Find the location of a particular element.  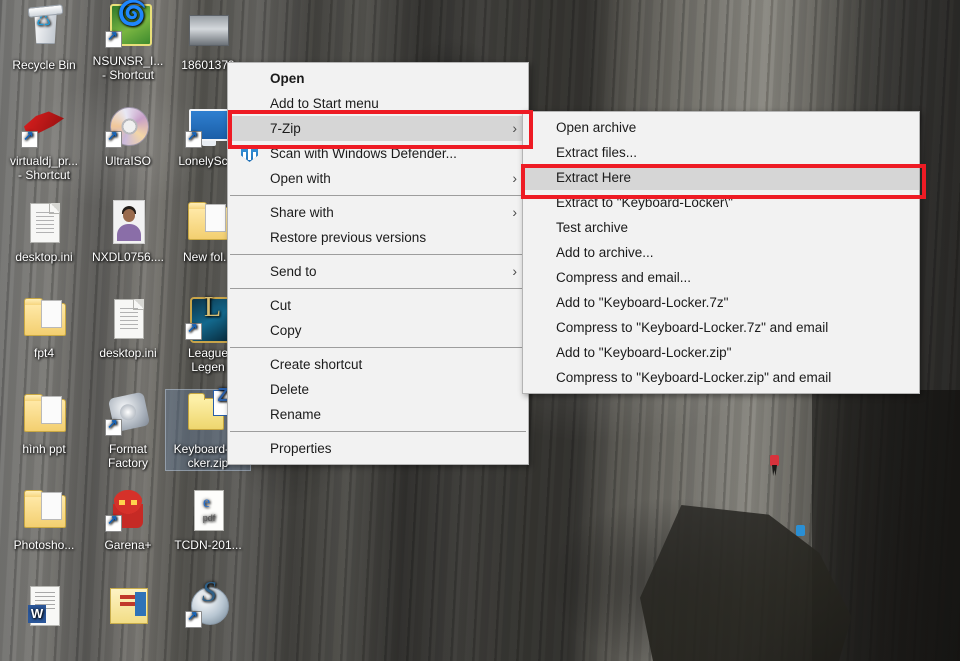

desktop-icon-garena: Garena+ is located at coordinates (128, 519).